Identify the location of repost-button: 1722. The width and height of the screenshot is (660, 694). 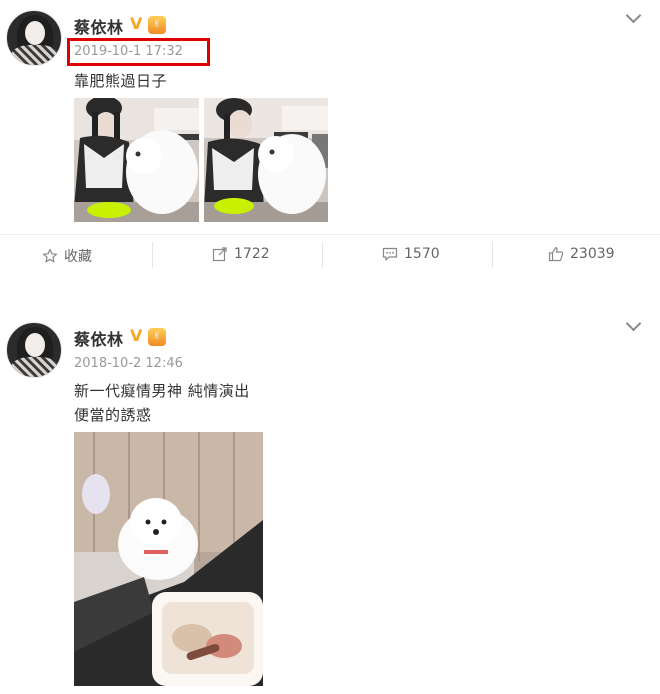
(241, 254).